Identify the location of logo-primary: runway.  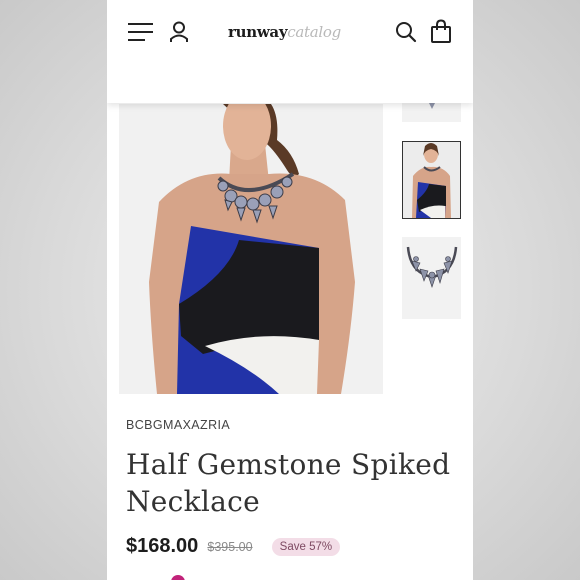
(258, 32).